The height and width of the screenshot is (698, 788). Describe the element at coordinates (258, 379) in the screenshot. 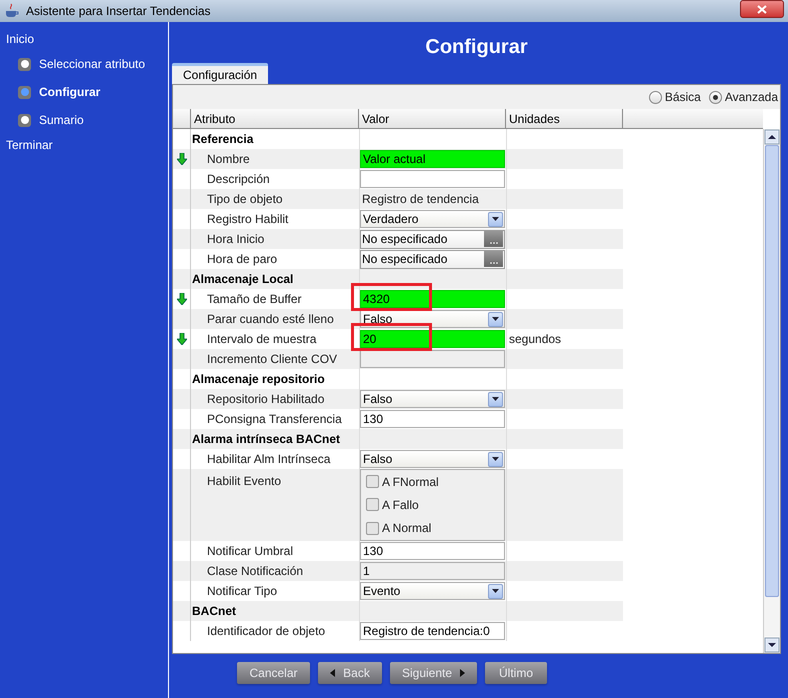

I see `group-heading: Almacenaje repositorio` at that location.